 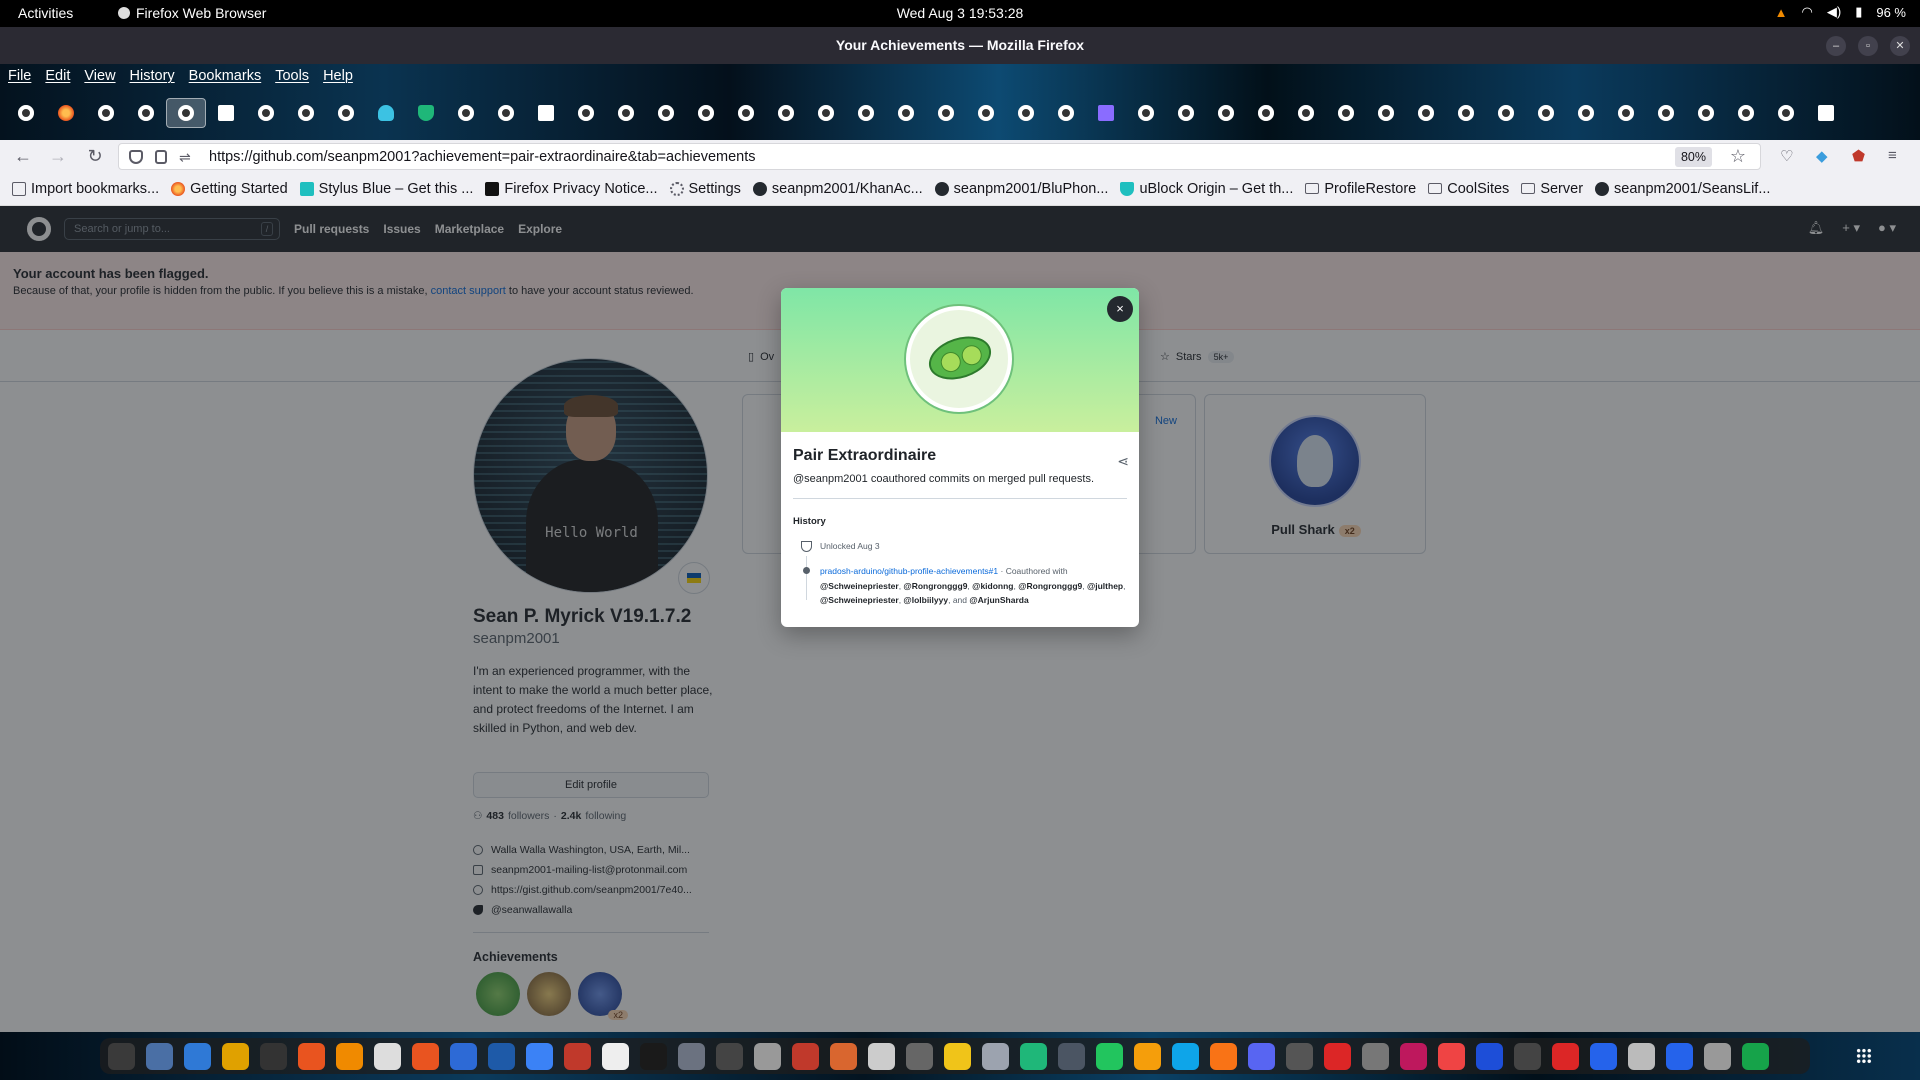 I want to click on menu-view: View, so click(x=98, y=77).